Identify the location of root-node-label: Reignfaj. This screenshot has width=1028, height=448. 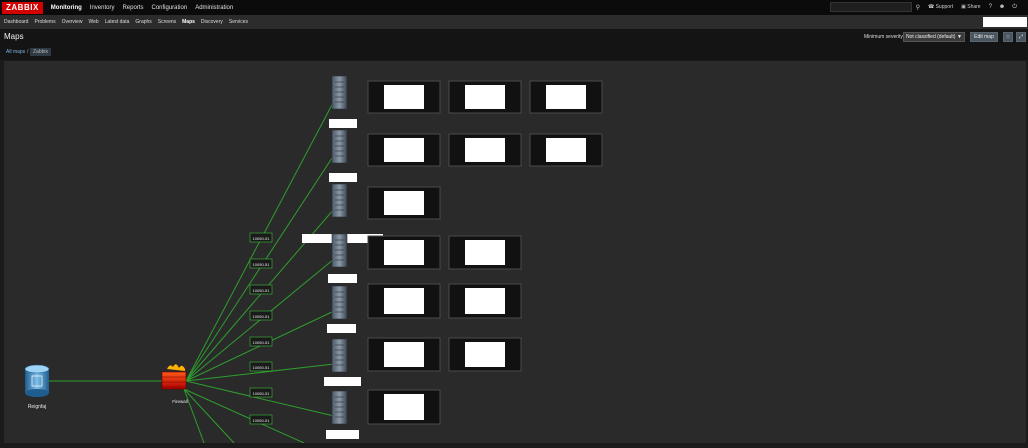
(37, 407).